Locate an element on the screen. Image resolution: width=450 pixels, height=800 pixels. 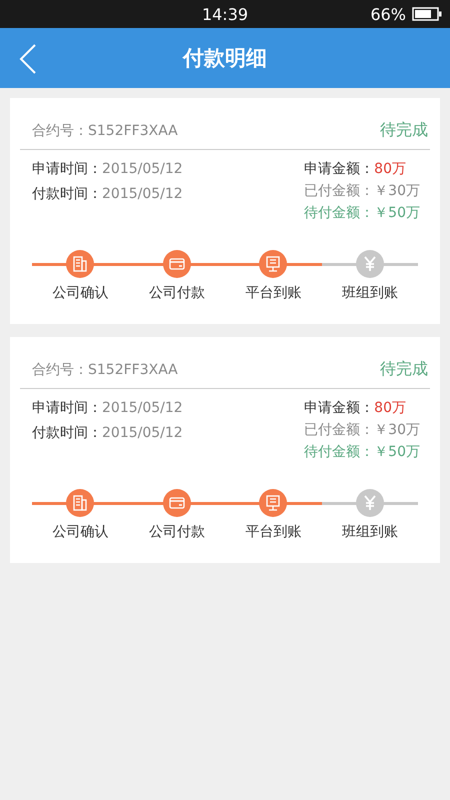
battery-percent: 66% is located at coordinates (388, 14).